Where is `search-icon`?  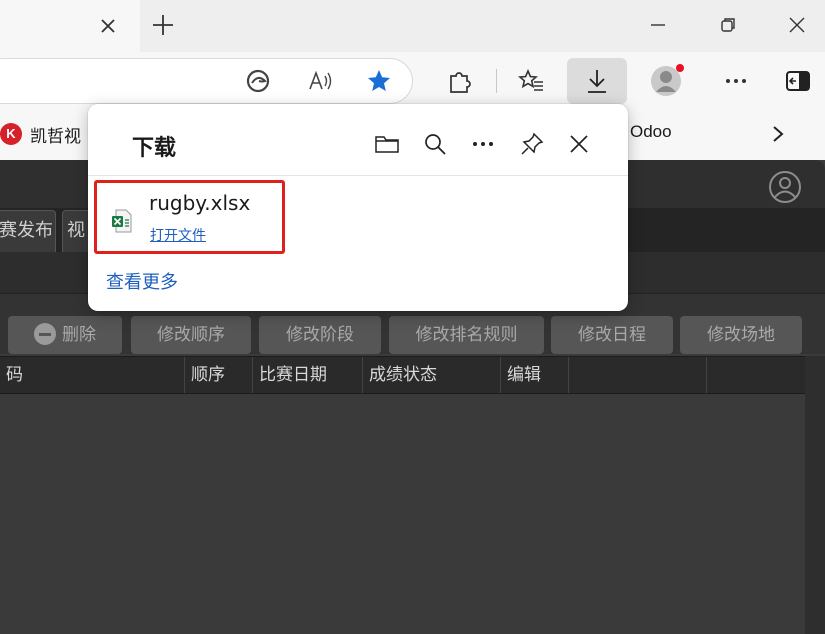 search-icon is located at coordinates (435, 144).